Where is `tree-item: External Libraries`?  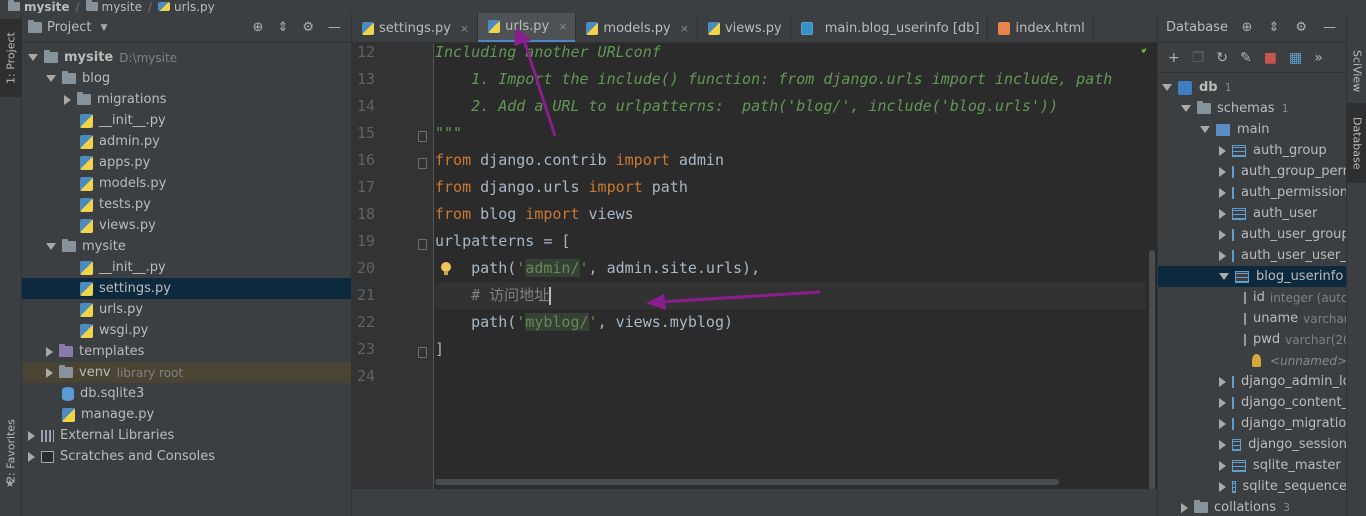 tree-item: External Libraries is located at coordinates (186, 435).